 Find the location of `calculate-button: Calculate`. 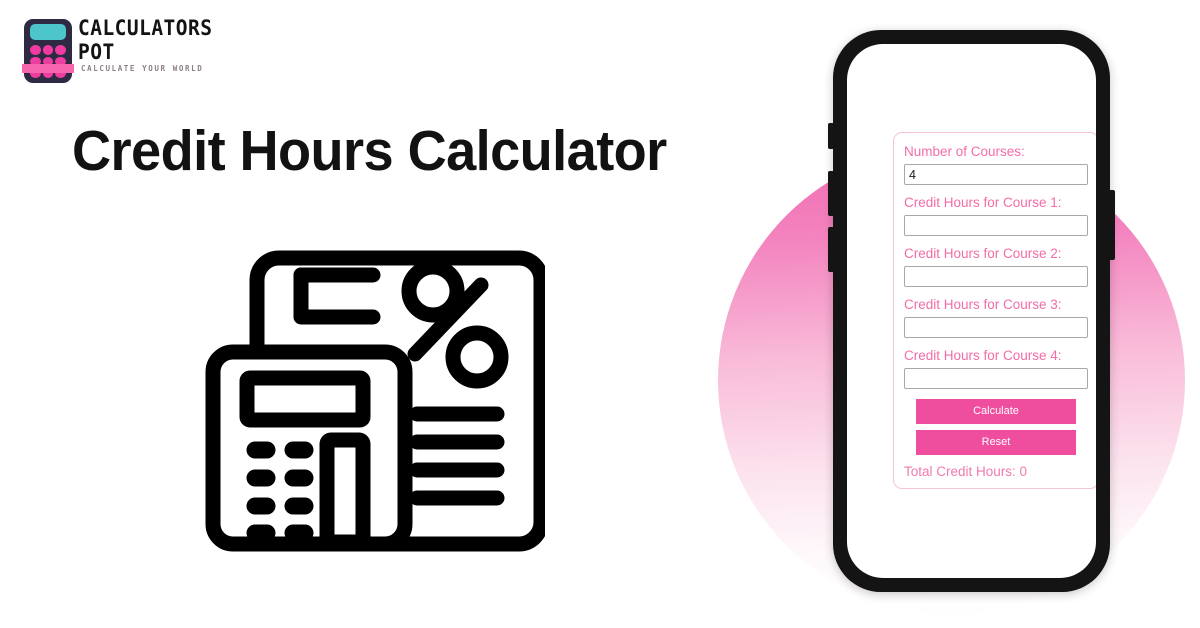

calculate-button: Calculate is located at coordinates (996, 411).